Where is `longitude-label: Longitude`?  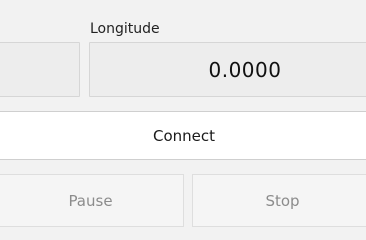
longitude-label: Longitude is located at coordinates (125, 29).